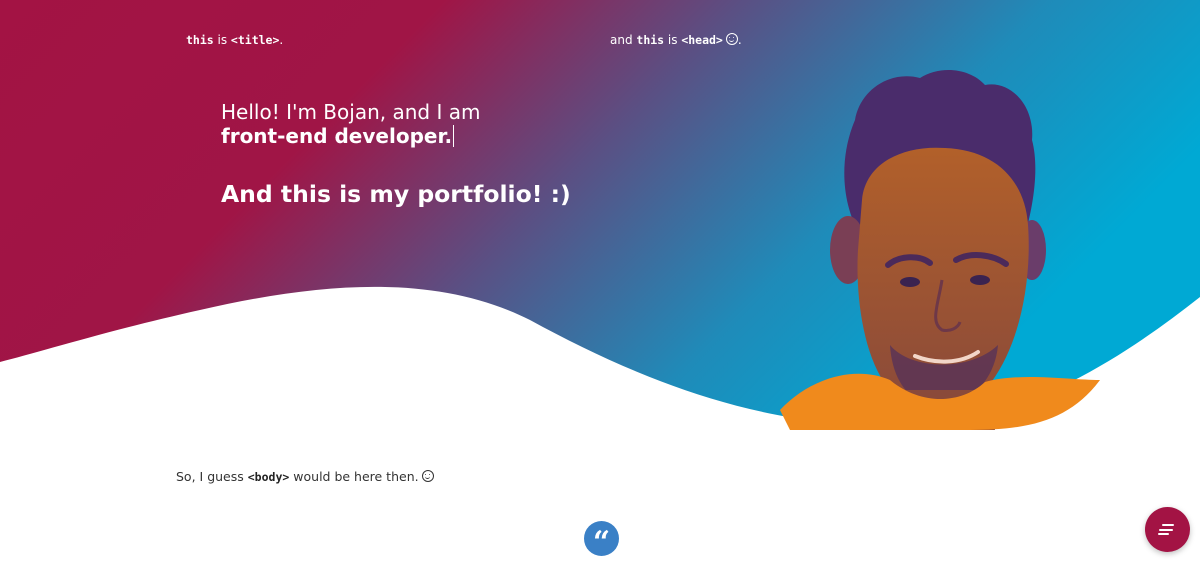 This screenshot has height=567, width=1200. I want to click on greeting-text: Hello! I'm Bojan, and I am, so click(351, 112).